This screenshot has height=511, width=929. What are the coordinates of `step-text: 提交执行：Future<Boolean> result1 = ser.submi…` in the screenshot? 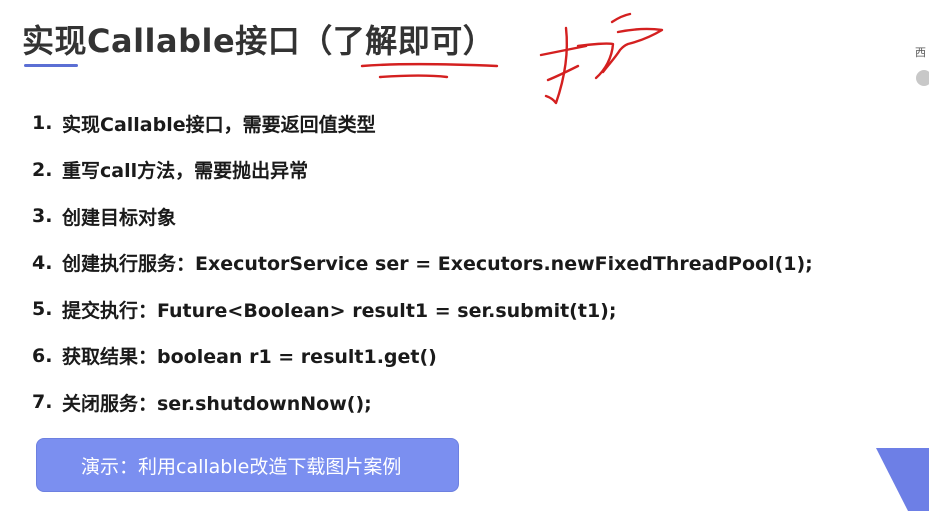 It's located at (339, 310).